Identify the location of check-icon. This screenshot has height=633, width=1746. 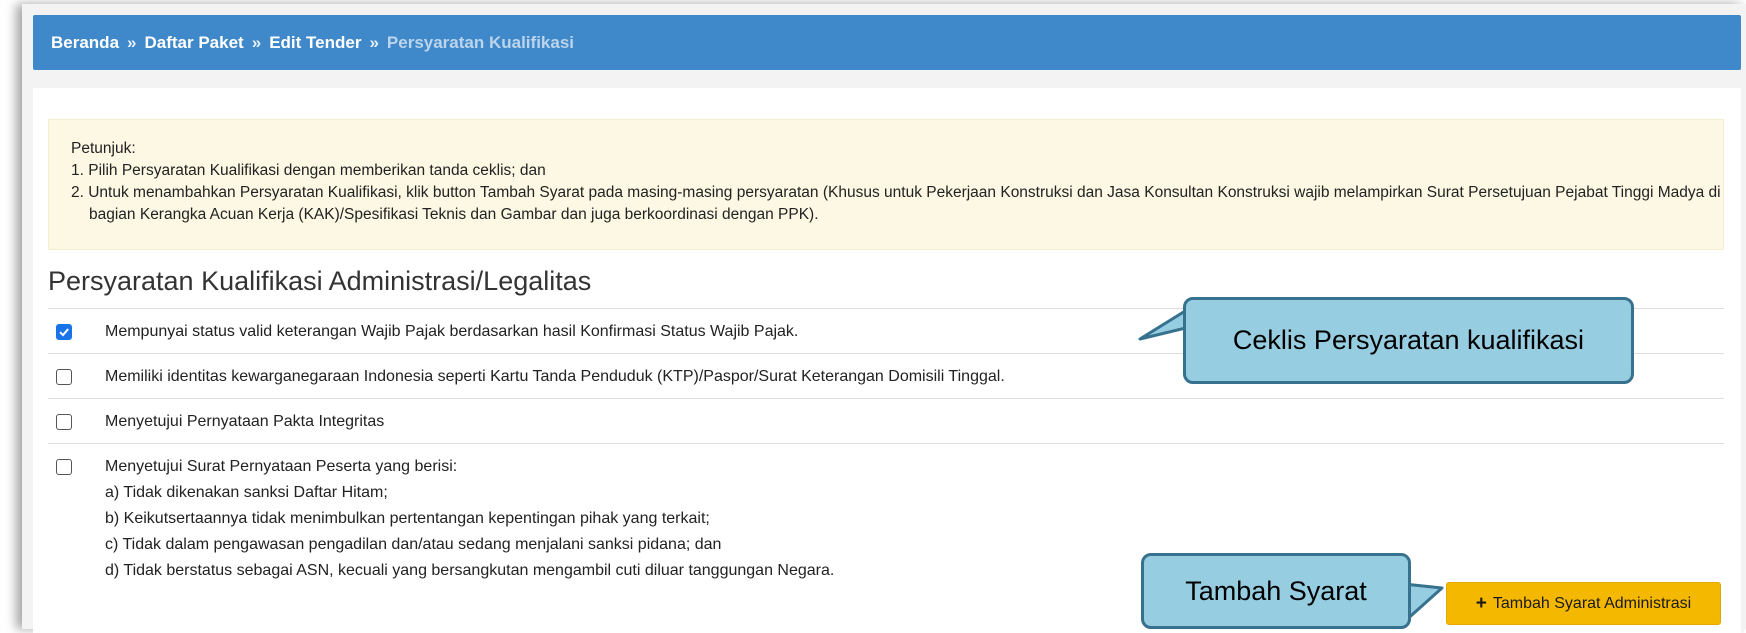
(64, 332).